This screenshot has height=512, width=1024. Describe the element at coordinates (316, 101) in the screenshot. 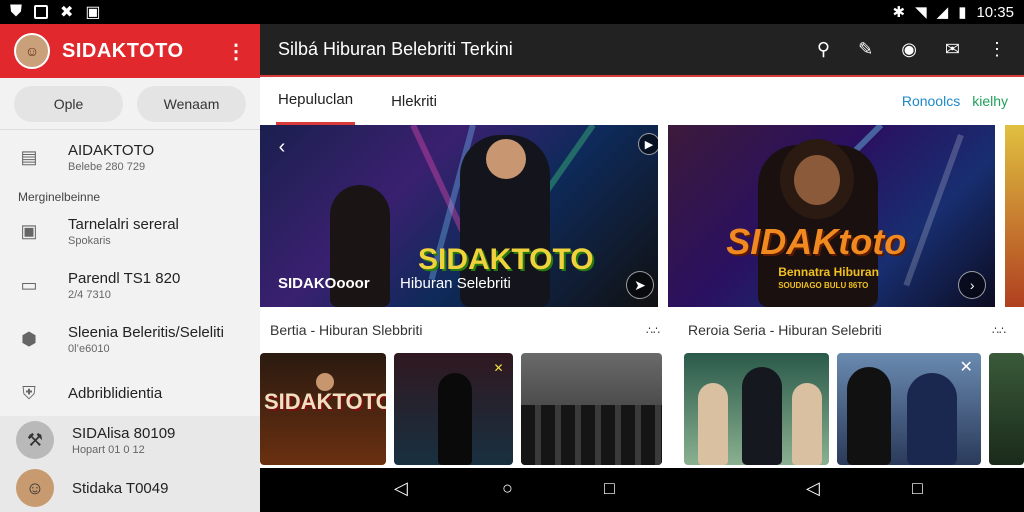

I see `tab-active: Hepuluclan` at that location.